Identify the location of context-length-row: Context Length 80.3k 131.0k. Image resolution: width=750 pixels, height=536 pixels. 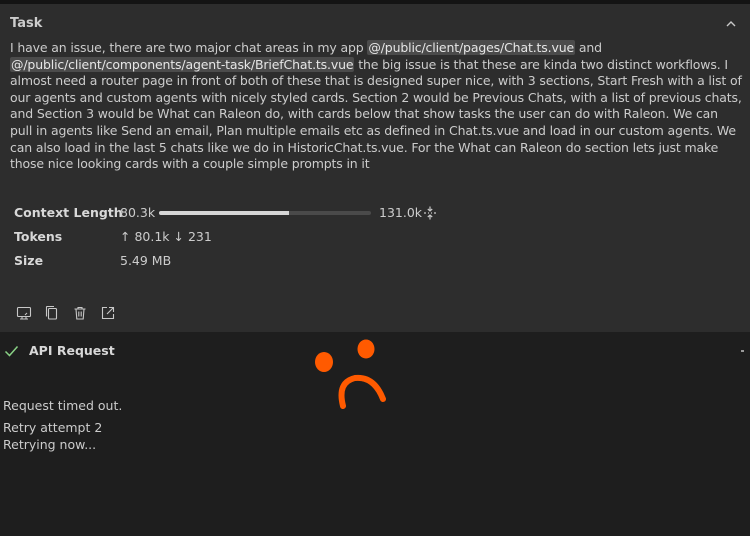
(364, 213).